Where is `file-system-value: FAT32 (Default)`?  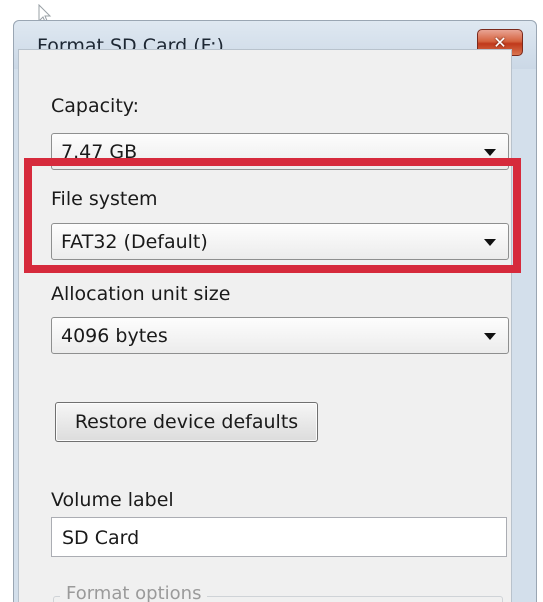 file-system-value: FAT32 (Default) is located at coordinates (134, 242).